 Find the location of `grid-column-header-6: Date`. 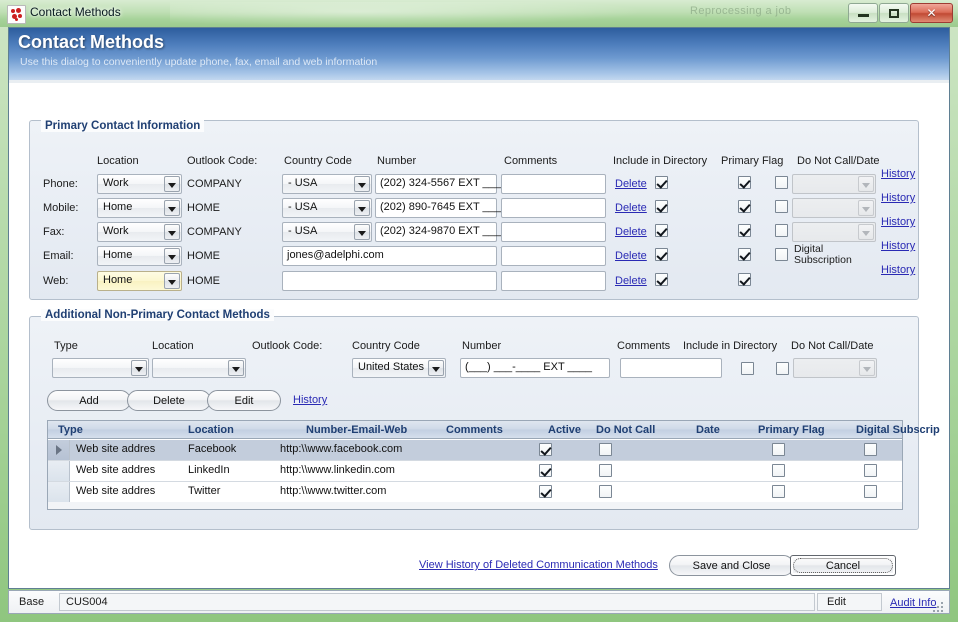

grid-column-header-6: Date is located at coordinates (708, 430).